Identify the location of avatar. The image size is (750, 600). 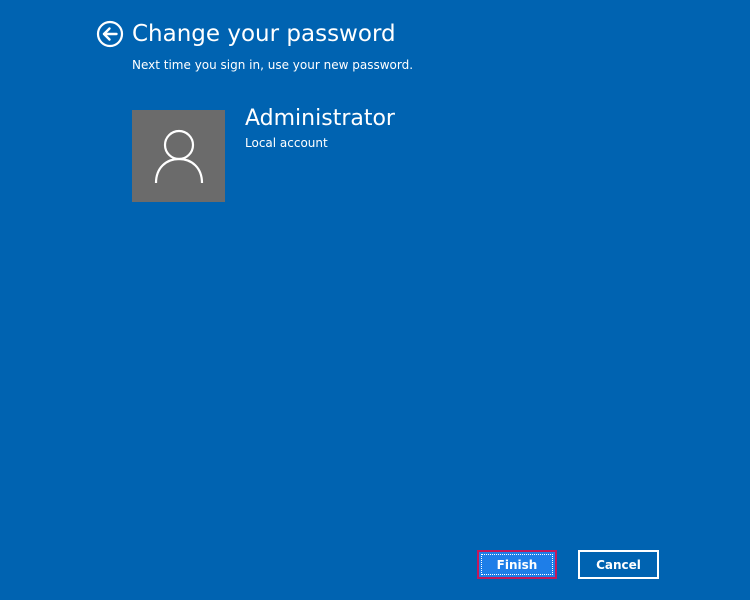
(178, 156).